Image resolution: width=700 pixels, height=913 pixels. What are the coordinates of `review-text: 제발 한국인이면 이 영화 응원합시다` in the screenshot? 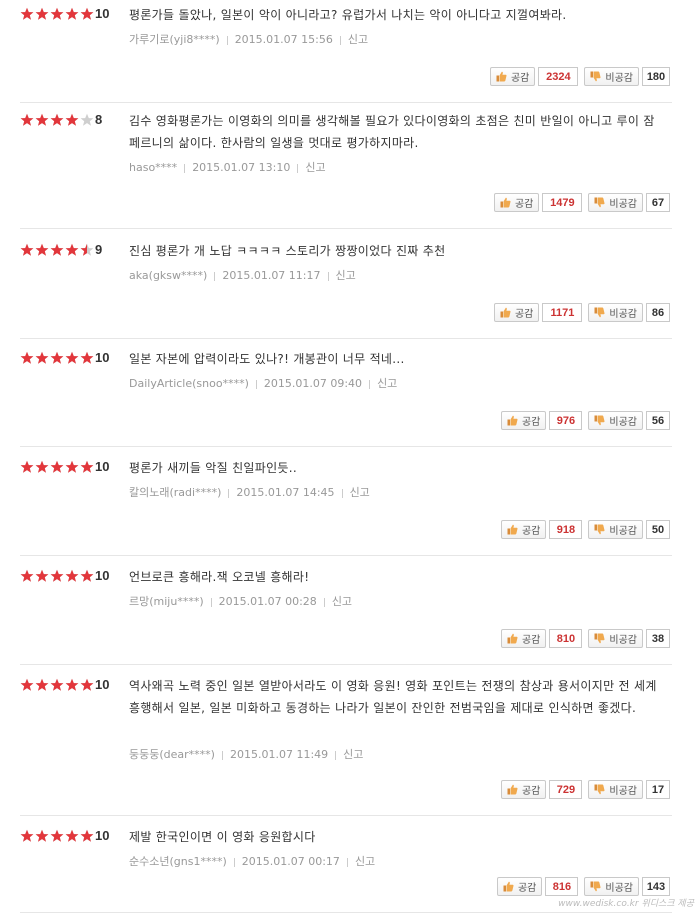 It's located at (222, 837).